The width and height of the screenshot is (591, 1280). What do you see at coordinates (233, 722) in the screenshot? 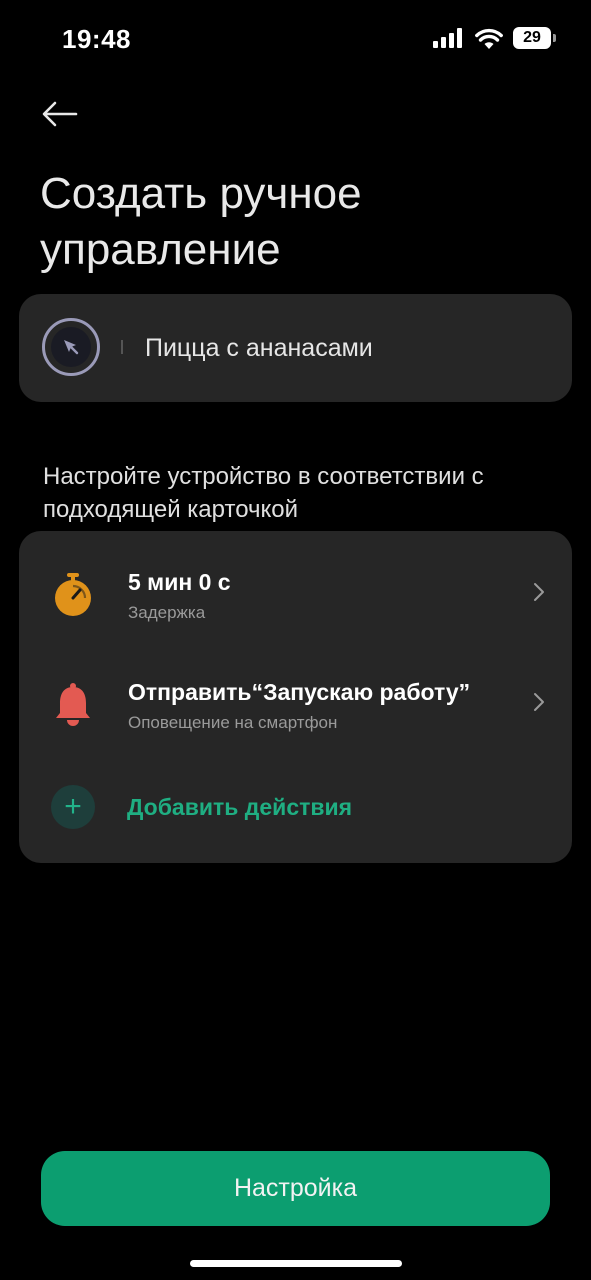
I see `action-subtitle: Оповещение на смартфон` at bounding box center [233, 722].